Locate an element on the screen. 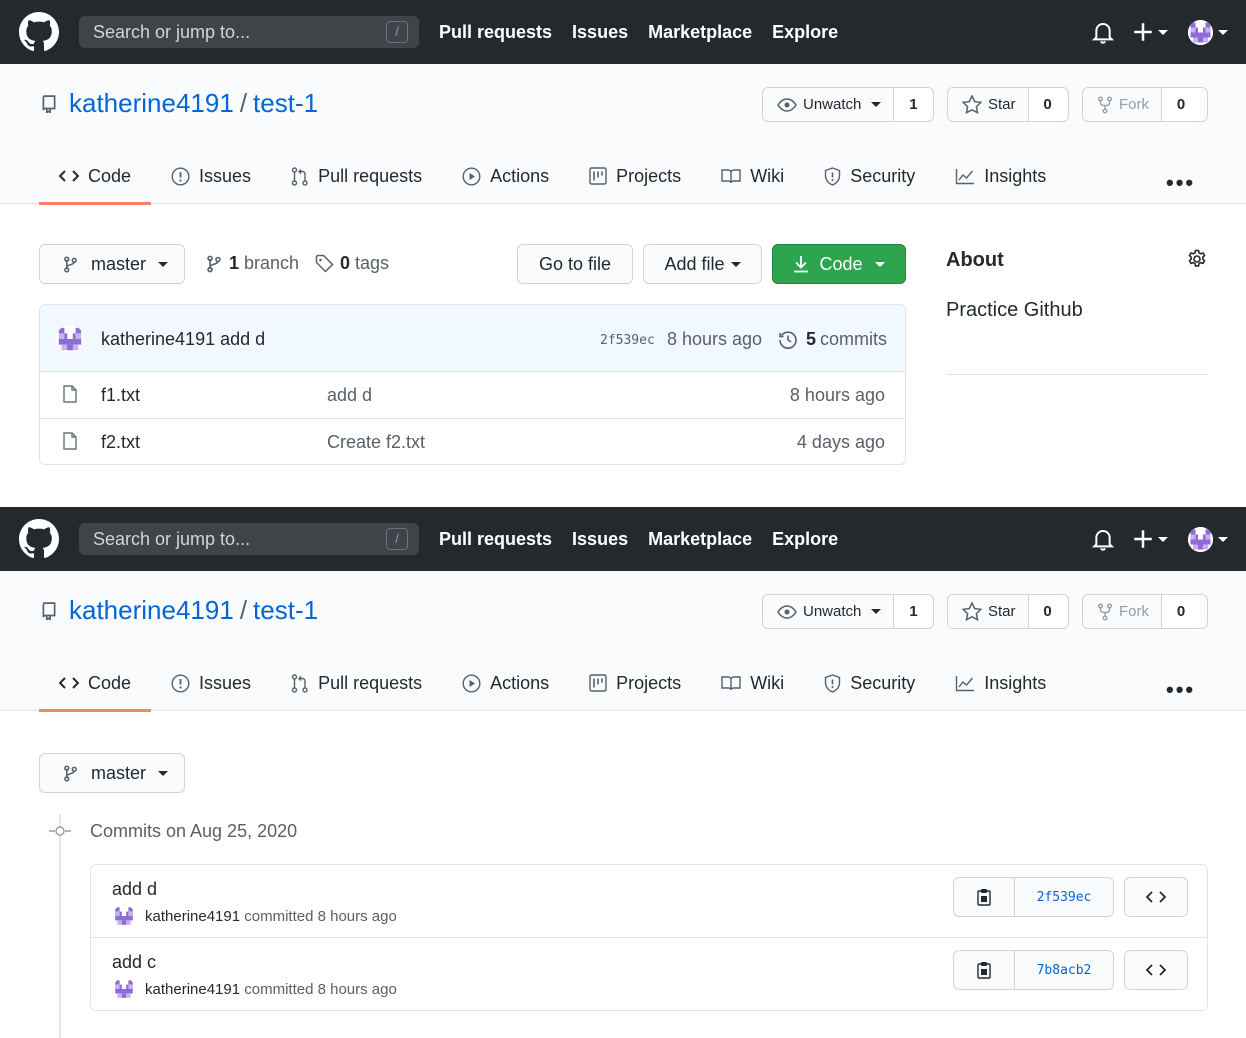 This screenshot has height=1038, width=1246. tags-link: 0 tags is located at coordinates (352, 263).